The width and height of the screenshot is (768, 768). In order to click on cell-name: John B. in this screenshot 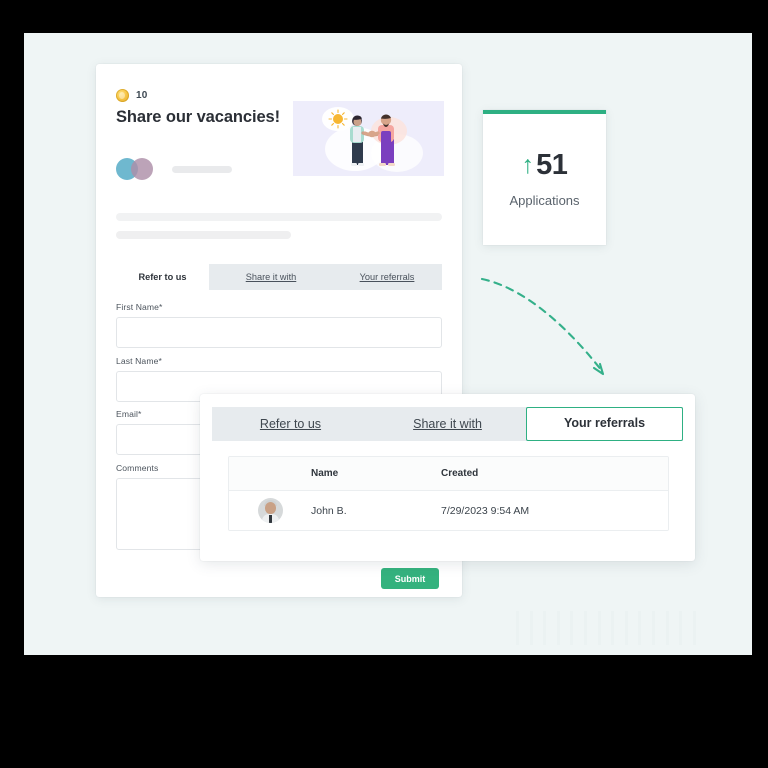, I will do `click(329, 510)`.